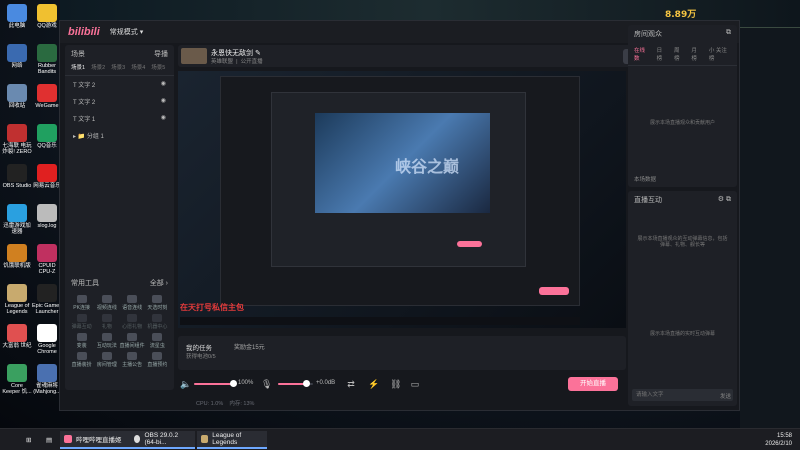 This screenshot has width=800, height=450. Describe the element at coordinates (47, 176) in the screenshot. I see `desktop-icon: 网易云音乐` at that location.